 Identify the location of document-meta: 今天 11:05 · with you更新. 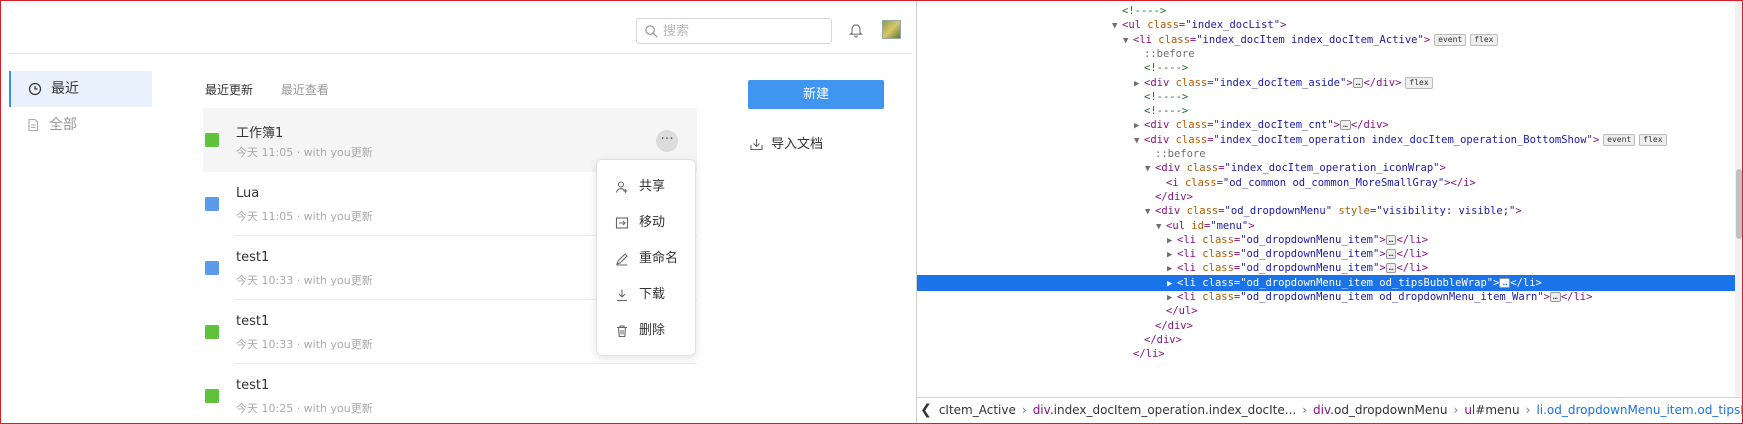
(304, 152).